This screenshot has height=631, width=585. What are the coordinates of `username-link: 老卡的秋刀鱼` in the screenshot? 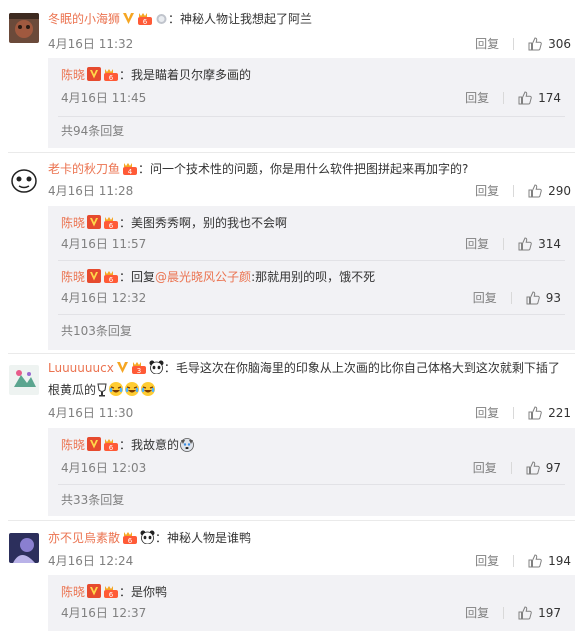 It's located at (84, 169).